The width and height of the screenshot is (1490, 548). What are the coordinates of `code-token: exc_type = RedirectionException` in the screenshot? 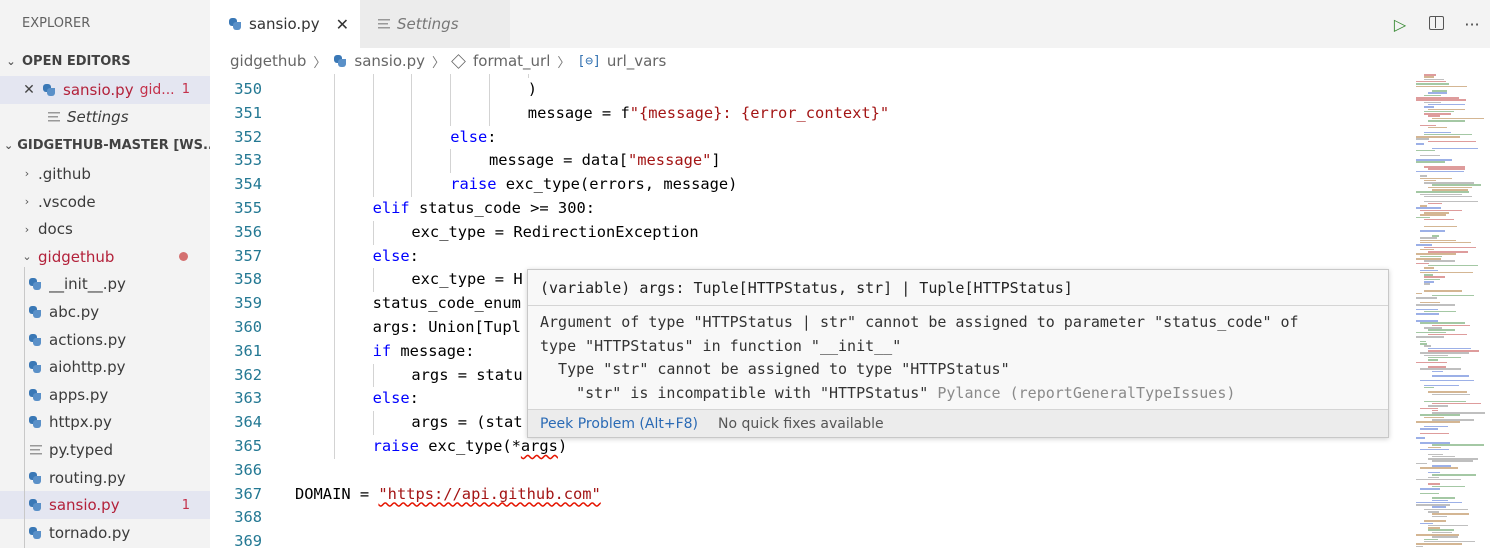 It's located at (555, 231).